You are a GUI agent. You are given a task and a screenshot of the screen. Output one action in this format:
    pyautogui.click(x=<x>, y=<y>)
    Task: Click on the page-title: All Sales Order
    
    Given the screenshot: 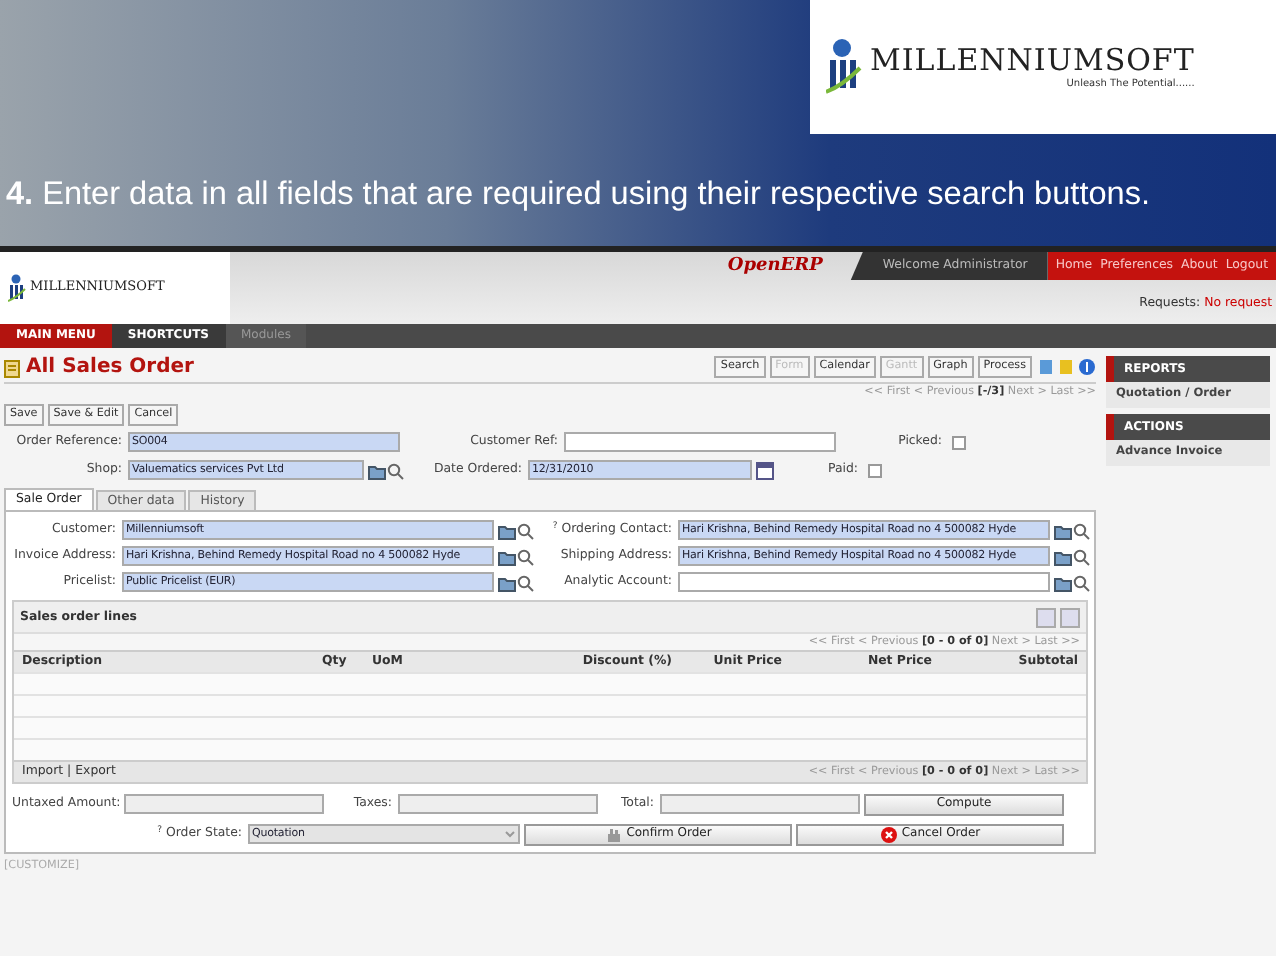 What is the action you would take?
    pyautogui.click(x=111, y=367)
    